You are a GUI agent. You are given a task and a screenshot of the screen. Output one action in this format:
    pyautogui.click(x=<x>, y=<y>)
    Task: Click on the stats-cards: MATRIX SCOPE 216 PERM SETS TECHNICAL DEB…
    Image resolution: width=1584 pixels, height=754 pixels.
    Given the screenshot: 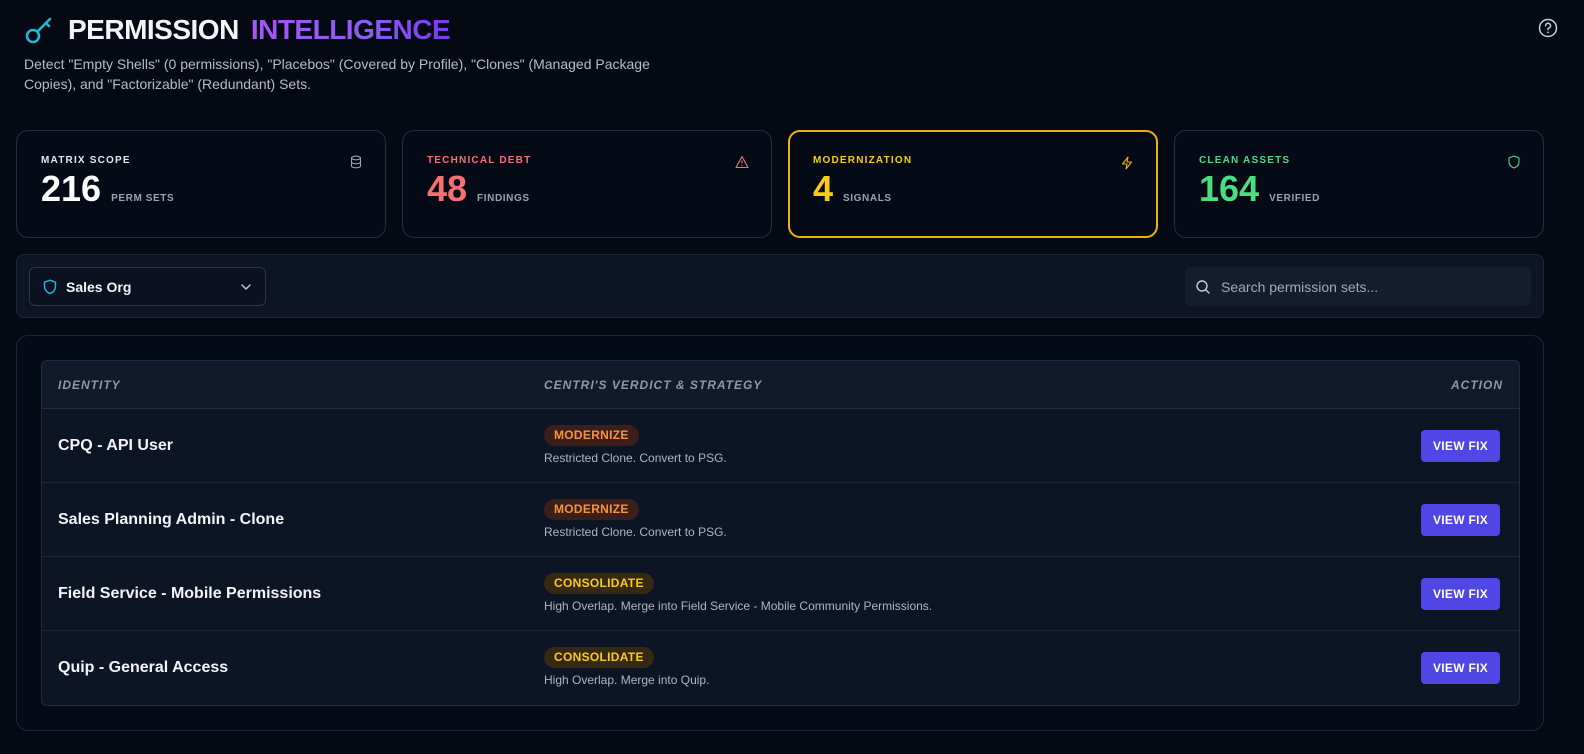 What is the action you would take?
    pyautogui.click(x=780, y=184)
    